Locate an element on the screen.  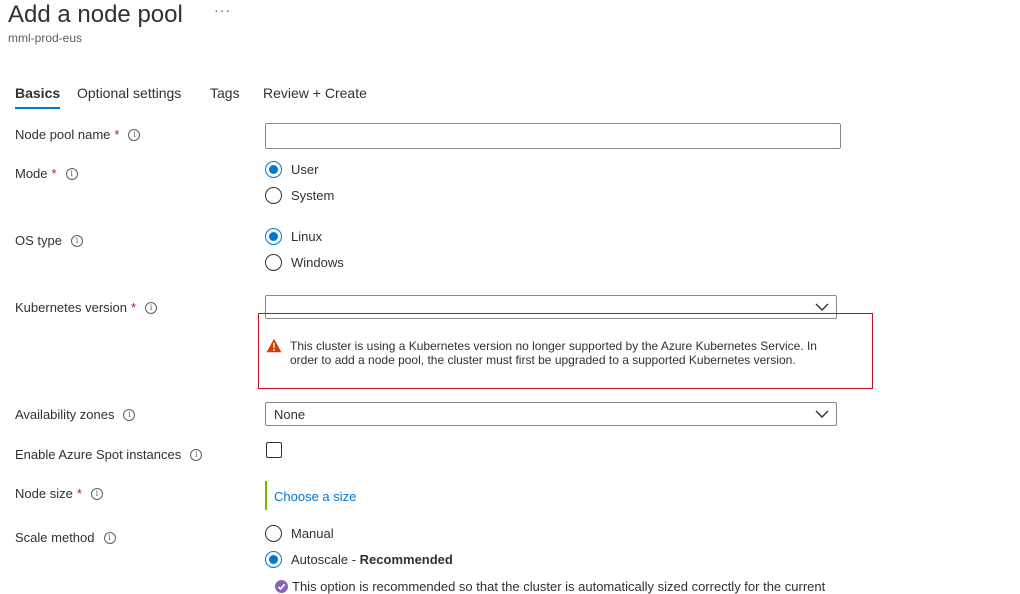
node-pool-name-input is located at coordinates (553, 136).